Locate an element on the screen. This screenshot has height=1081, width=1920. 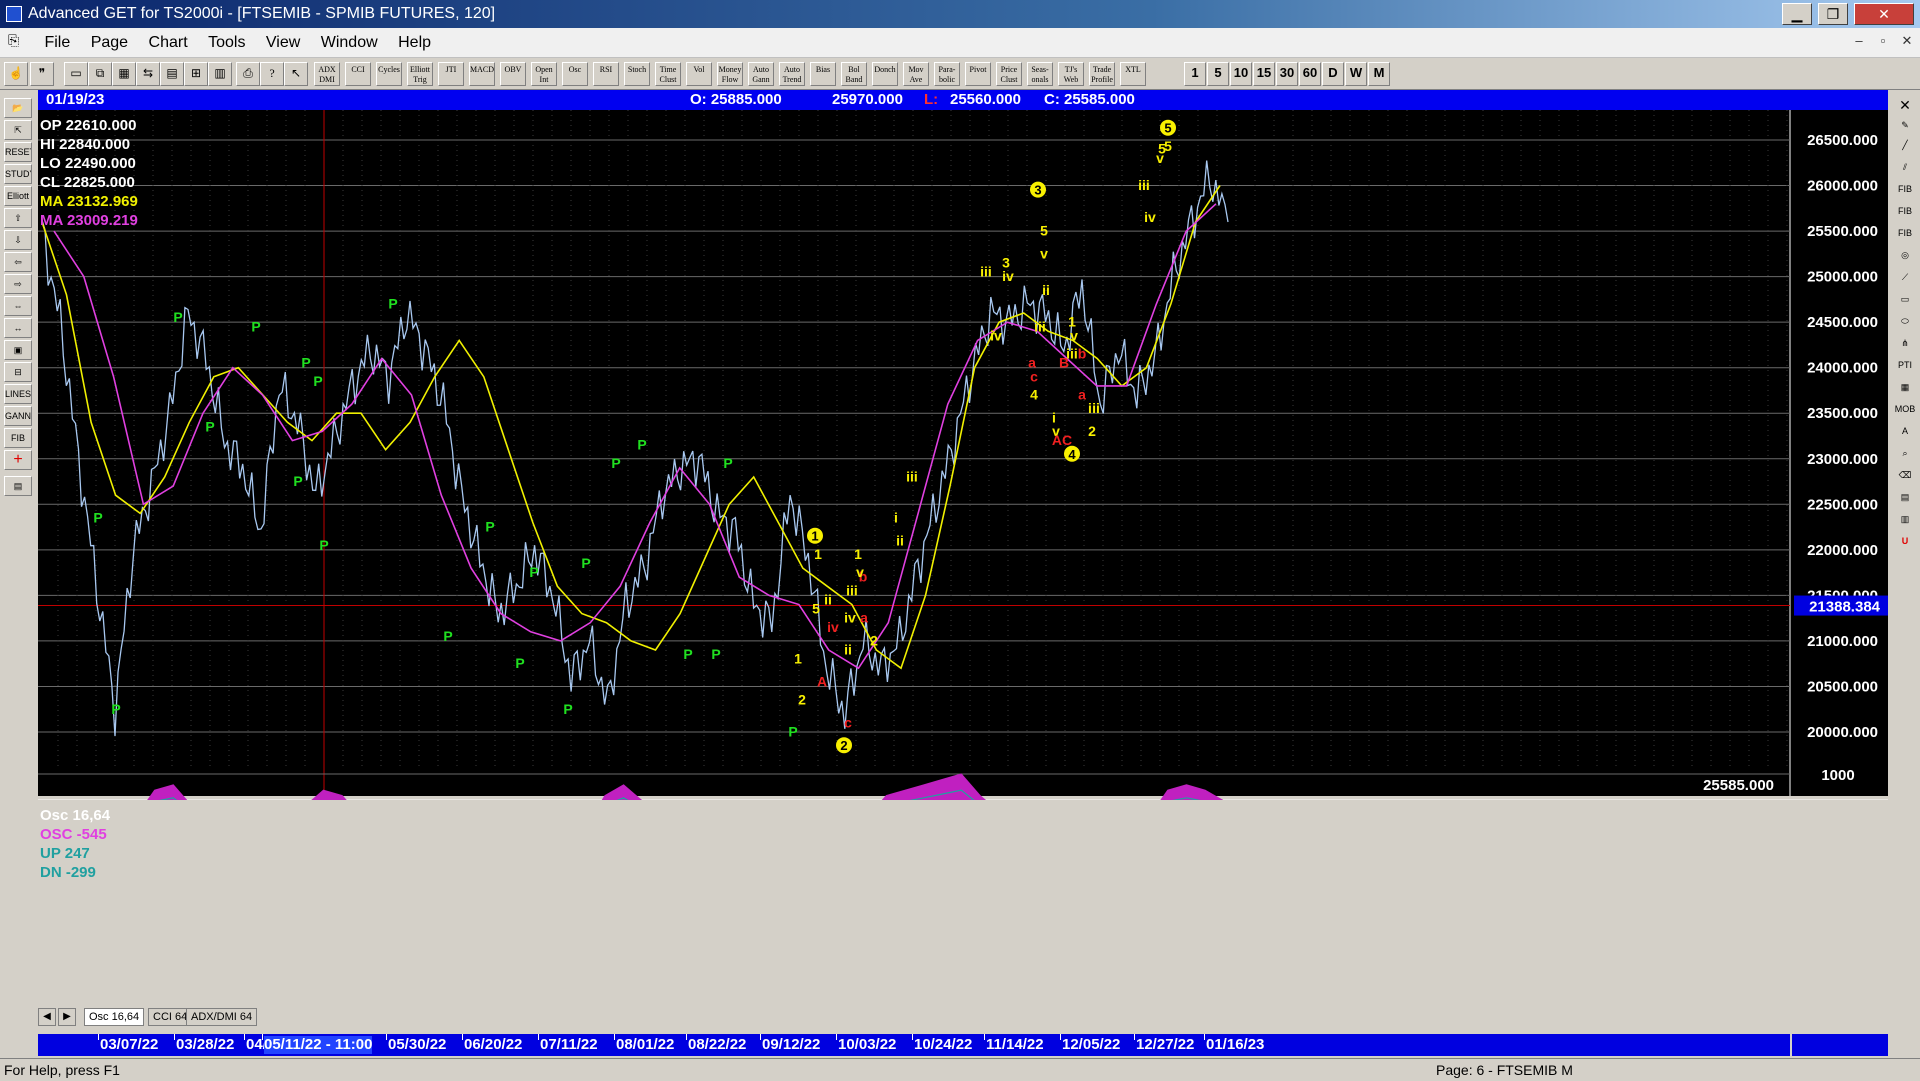
study-button-seas-onals: Seas-onals is located at coordinates (1040, 74).